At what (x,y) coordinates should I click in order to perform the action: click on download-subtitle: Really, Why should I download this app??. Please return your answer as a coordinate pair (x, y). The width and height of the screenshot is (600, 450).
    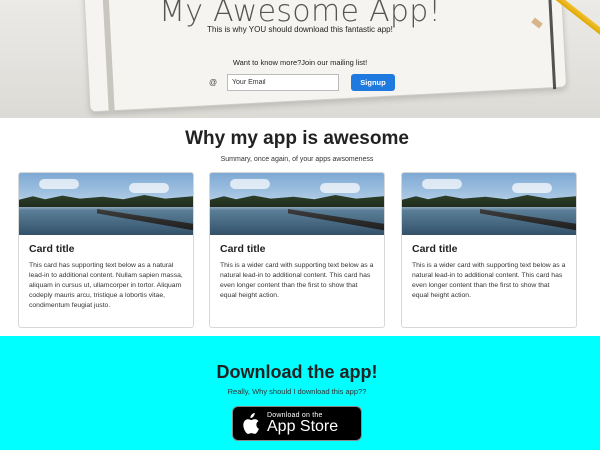
    Looking at the image, I should click on (297, 391).